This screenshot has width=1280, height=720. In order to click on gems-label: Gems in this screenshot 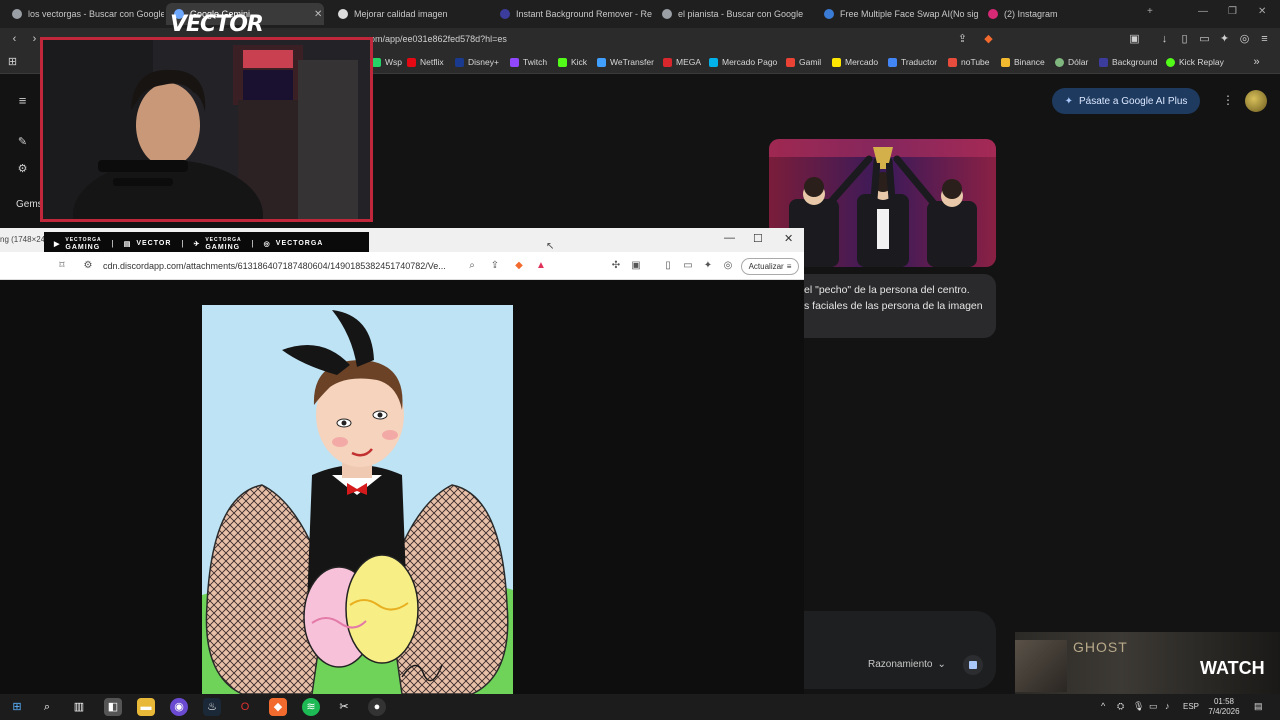, I will do `click(29, 204)`.